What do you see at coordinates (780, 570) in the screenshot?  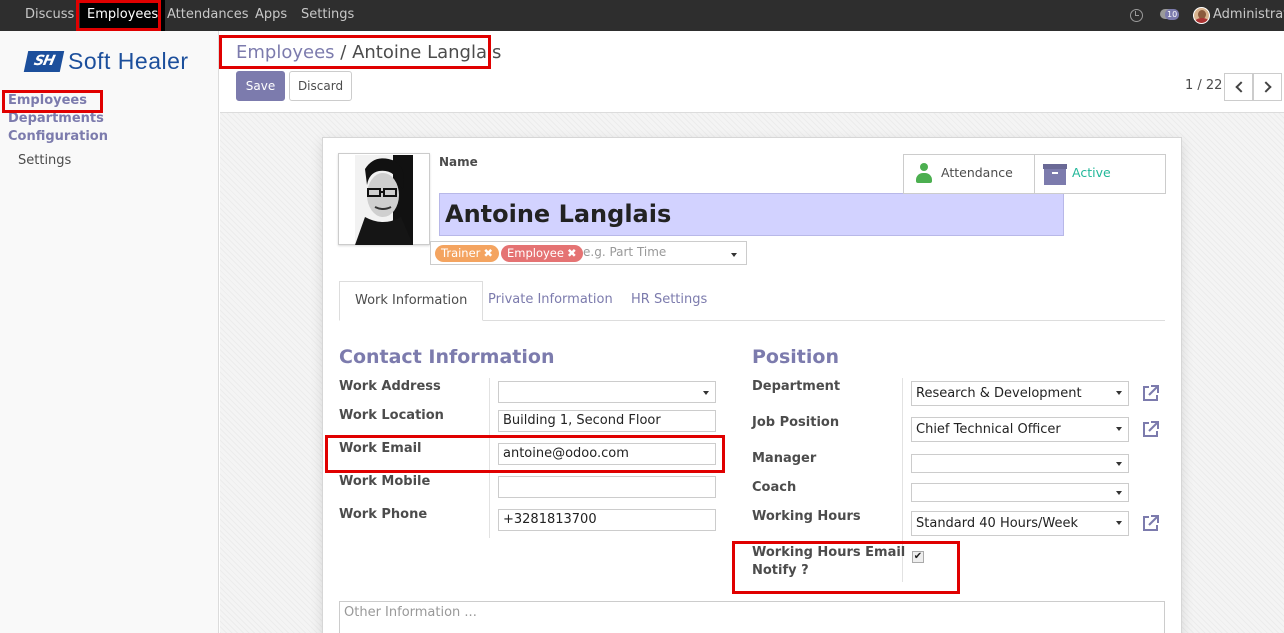 I see `working-hours-email-notify-label-2: Notify ?` at bounding box center [780, 570].